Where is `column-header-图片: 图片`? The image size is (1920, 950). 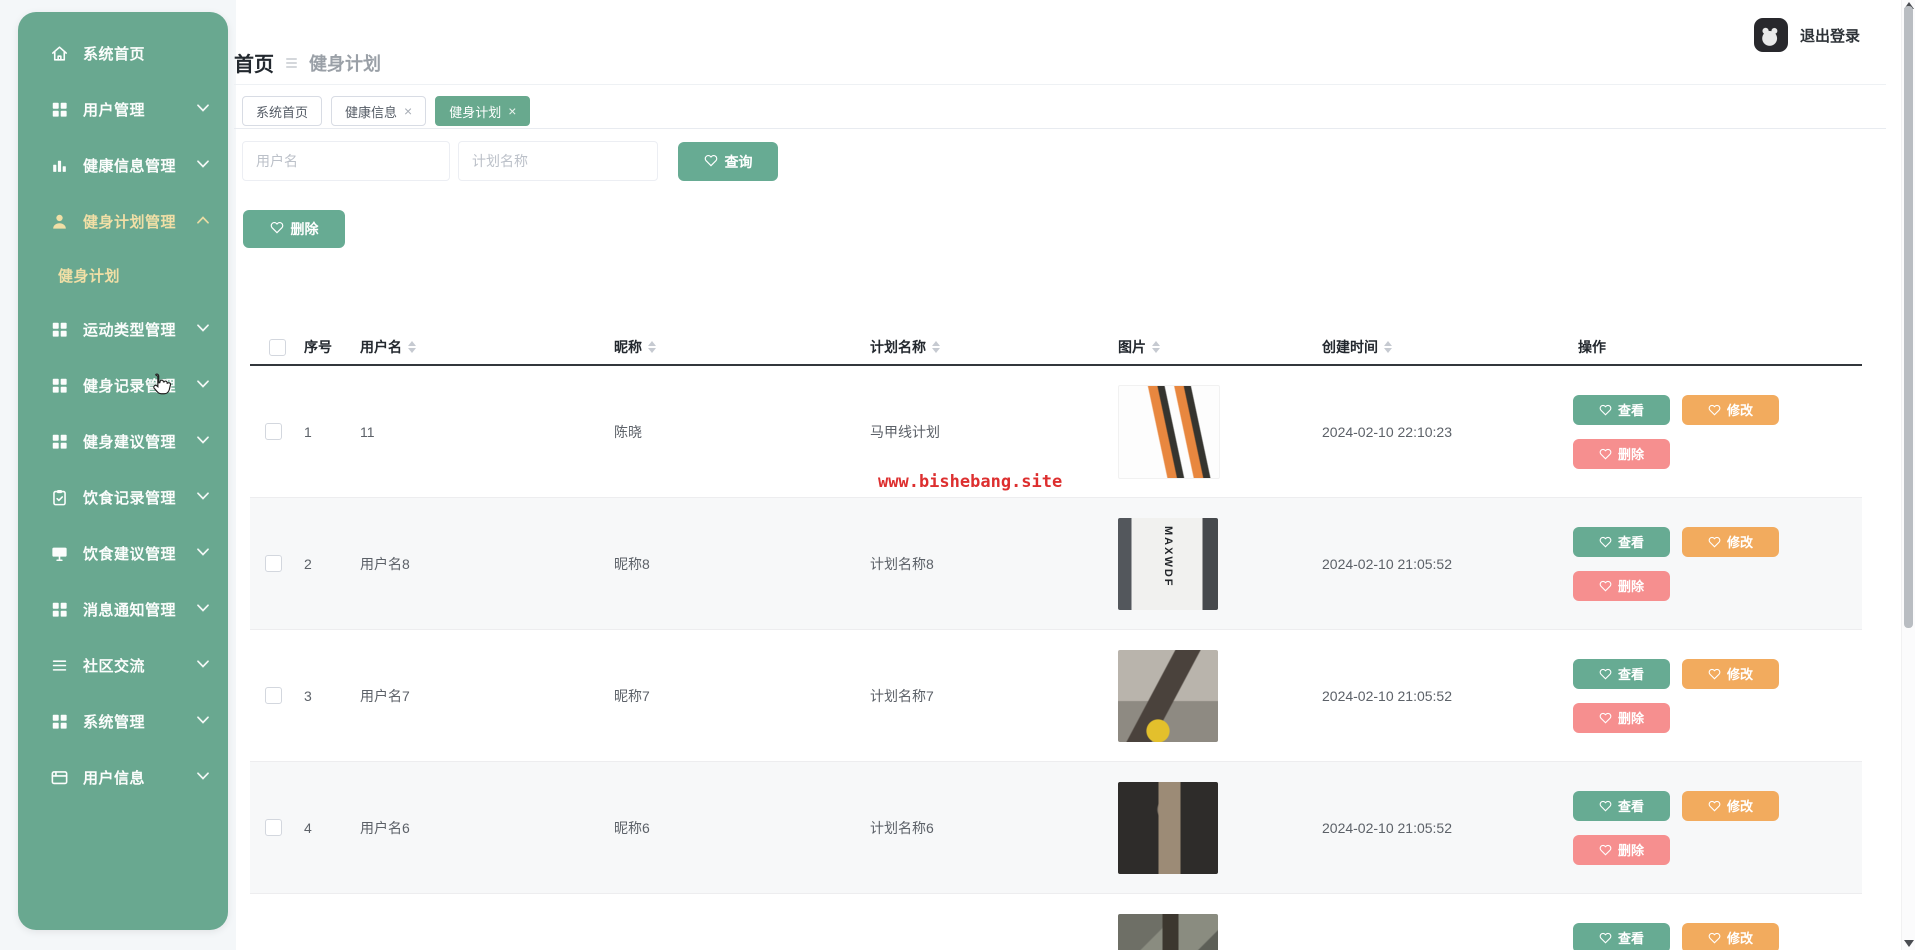
column-header-图片: 图片 is located at coordinates (1212, 347).